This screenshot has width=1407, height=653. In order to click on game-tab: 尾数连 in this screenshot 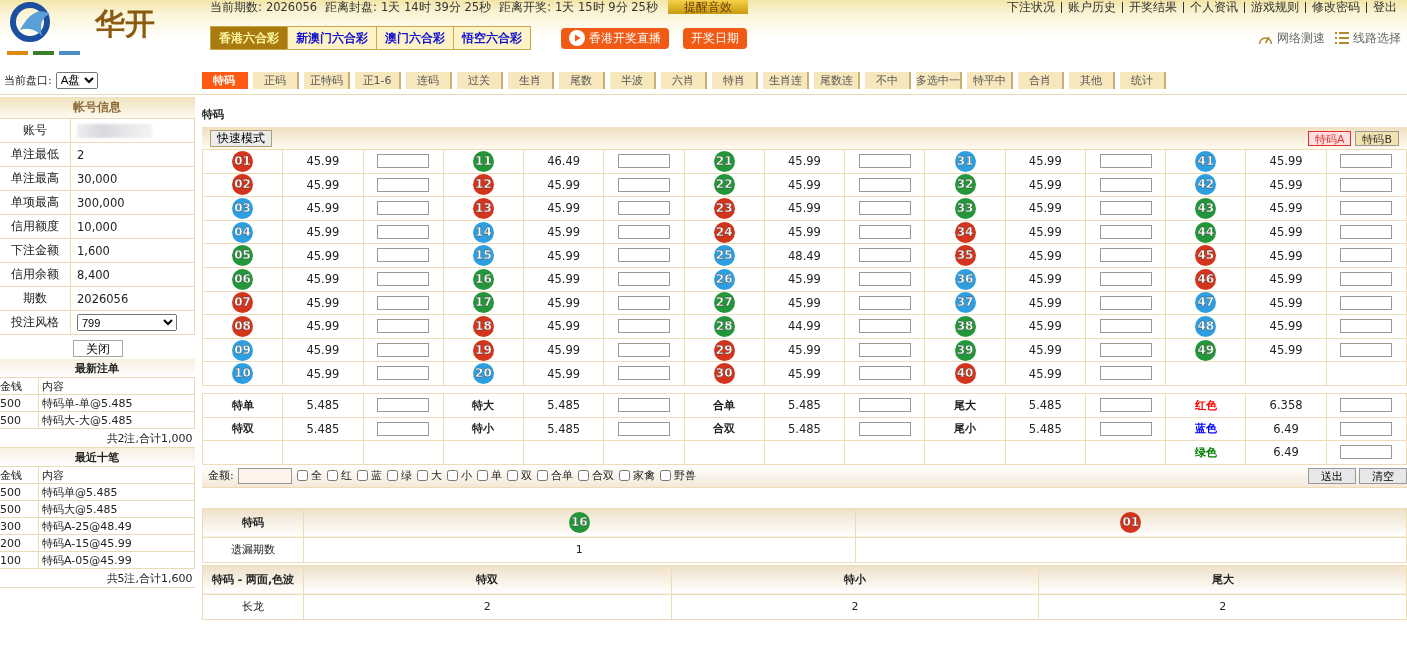, I will do `click(837, 80)`.